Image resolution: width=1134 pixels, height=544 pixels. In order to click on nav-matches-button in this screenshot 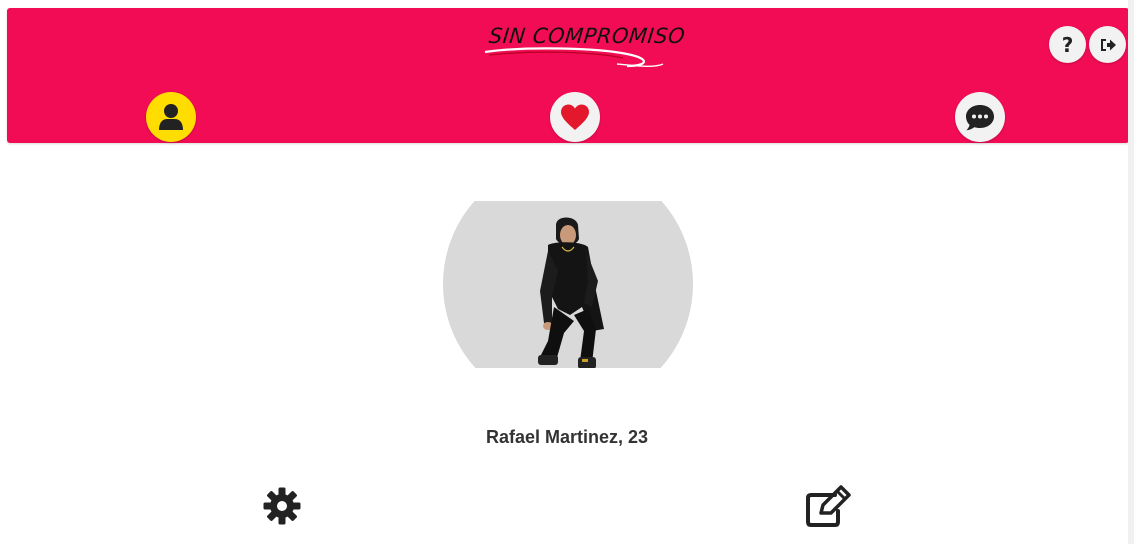, I will do `click(575, 117)`.